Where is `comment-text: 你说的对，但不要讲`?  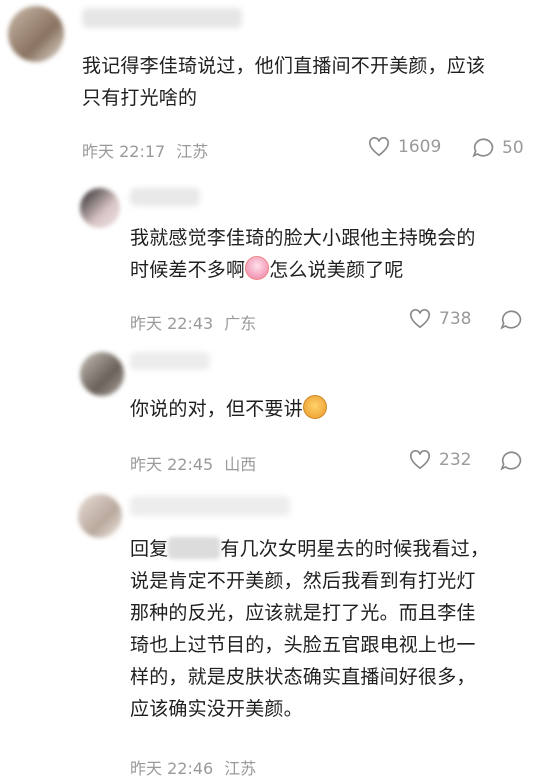 comment-text: 你说的对，但不要讲 is located at coordinates (330, 409).